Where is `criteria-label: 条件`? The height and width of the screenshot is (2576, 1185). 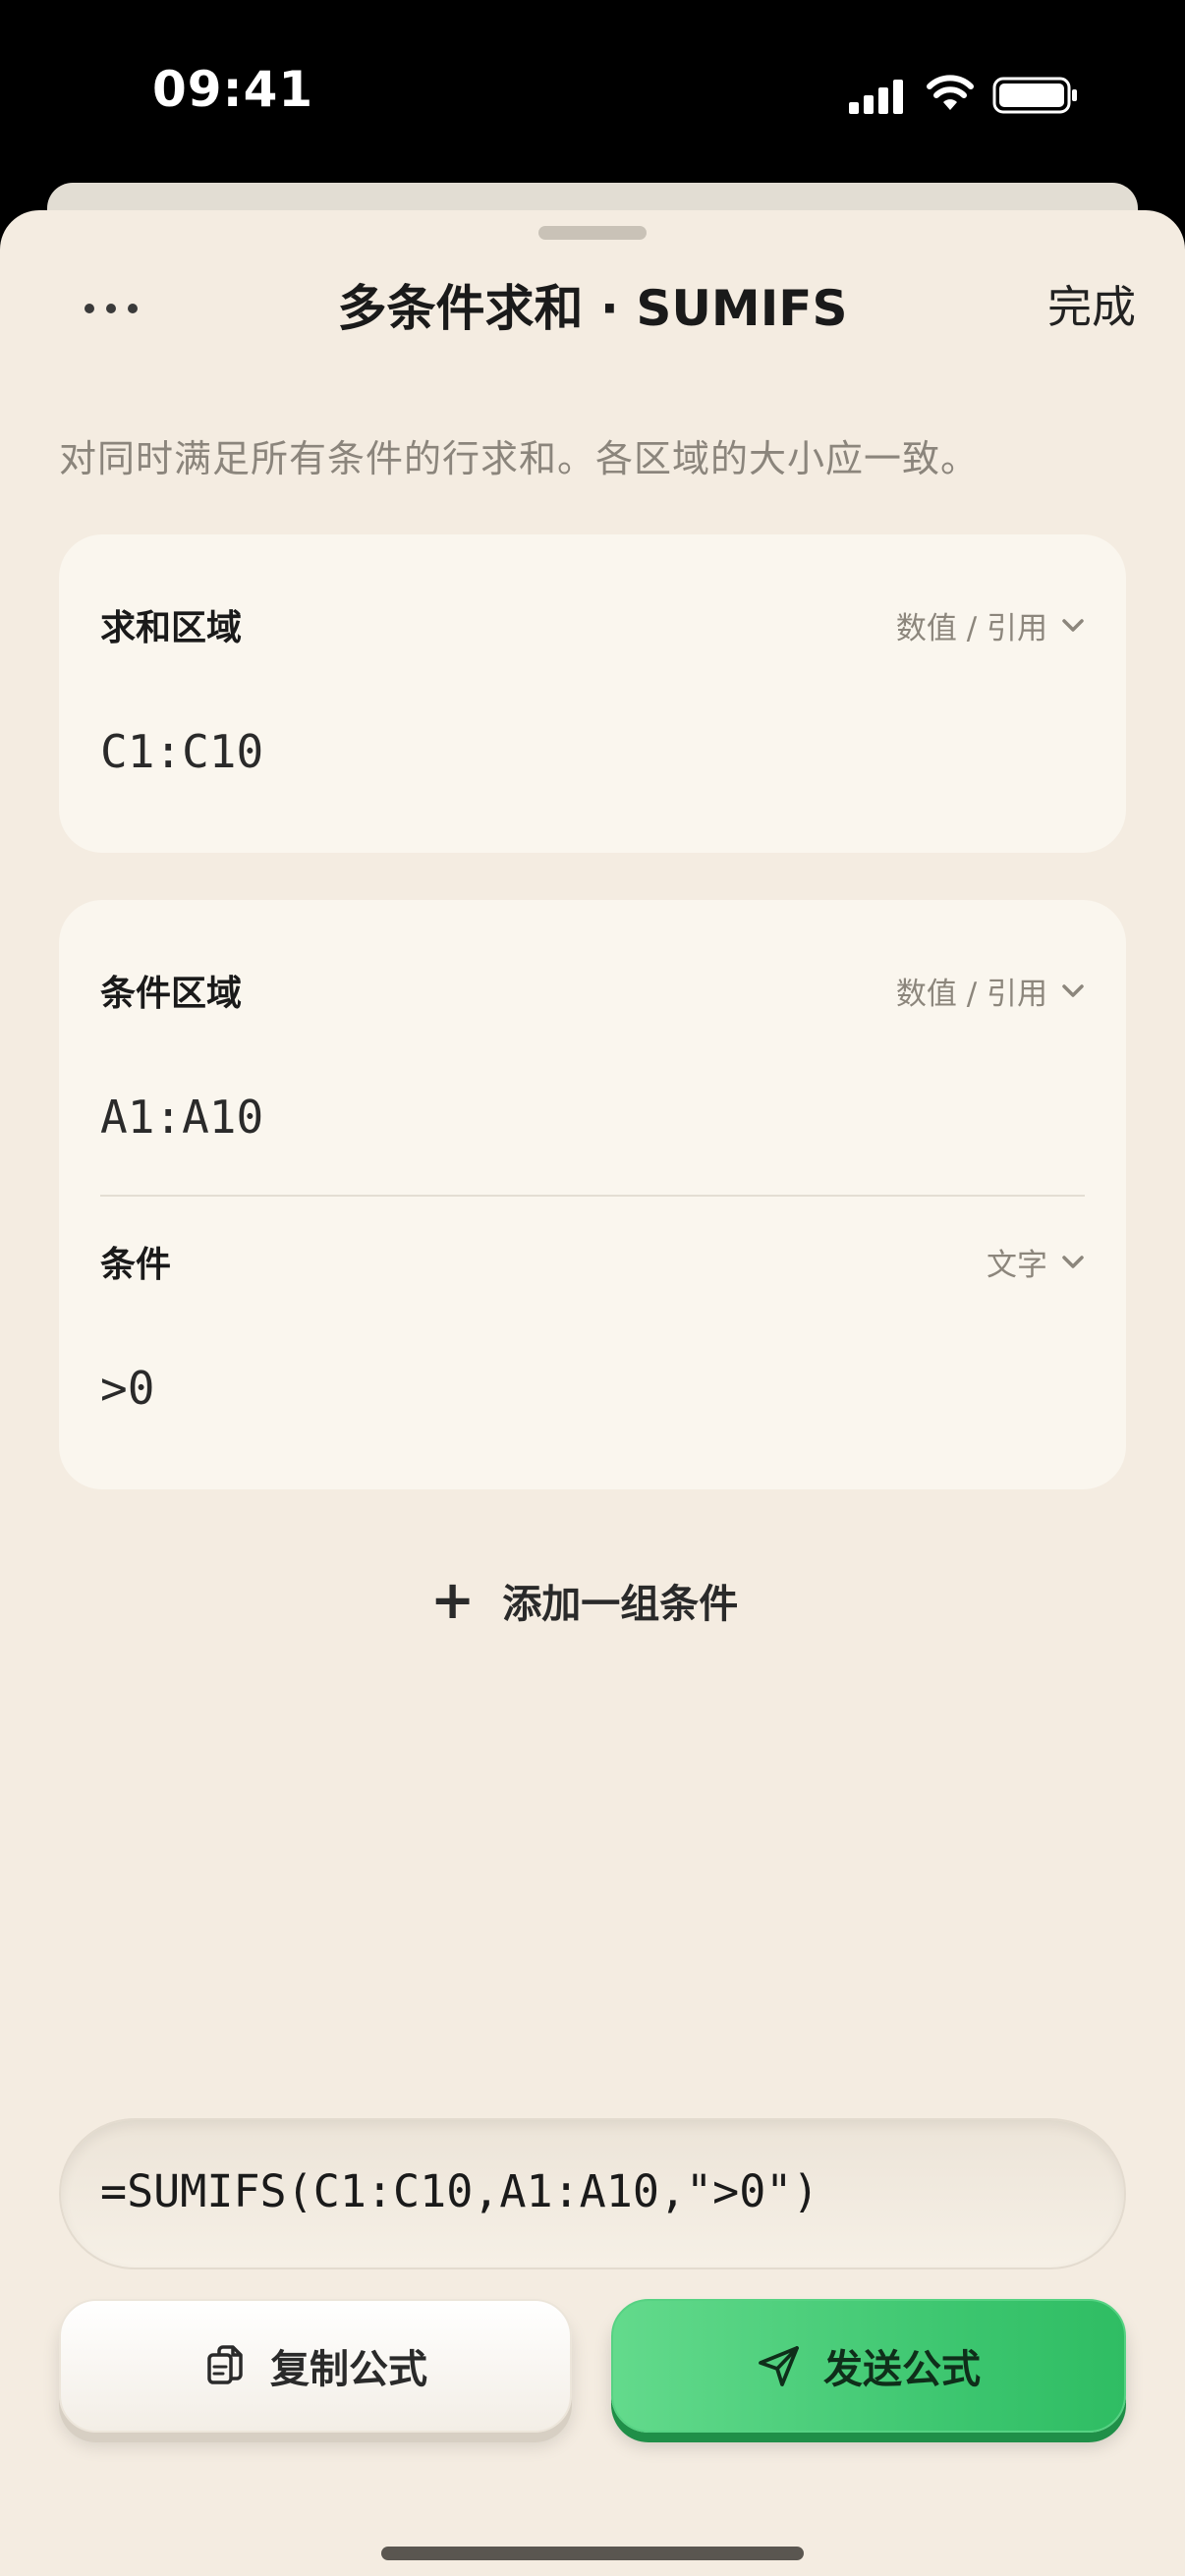 criteria-label: 条件 is located at coordinates (136, 1265).